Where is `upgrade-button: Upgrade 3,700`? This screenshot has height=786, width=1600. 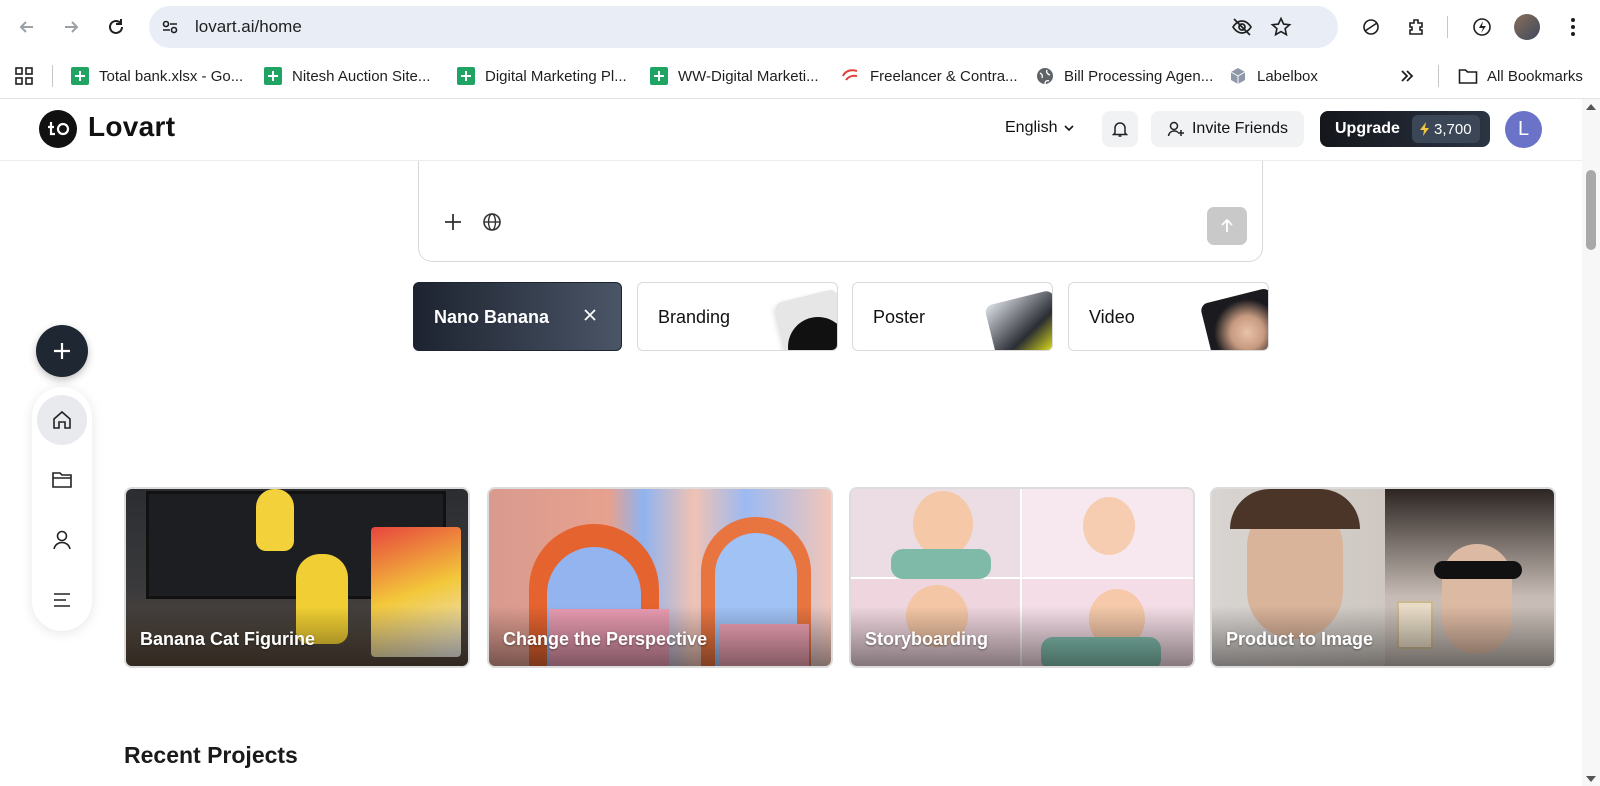 upgrade-button: Upgrade 3,700 is located at coordinates (1405, 129).